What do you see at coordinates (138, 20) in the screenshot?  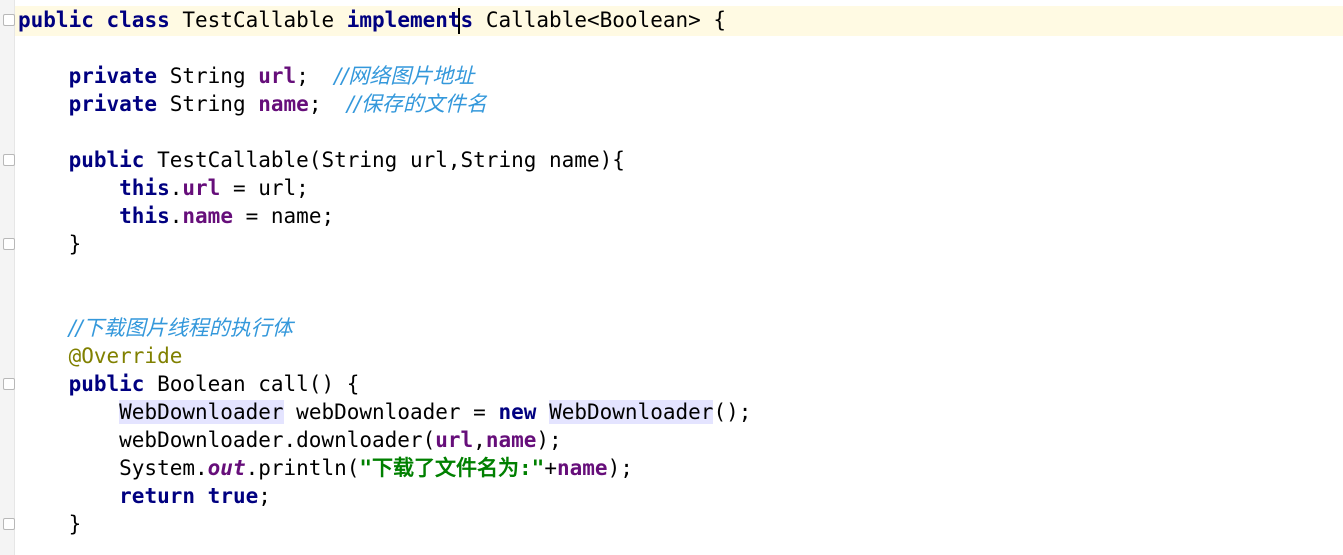 I see `code-token: class` at bounding box center [138, 20].